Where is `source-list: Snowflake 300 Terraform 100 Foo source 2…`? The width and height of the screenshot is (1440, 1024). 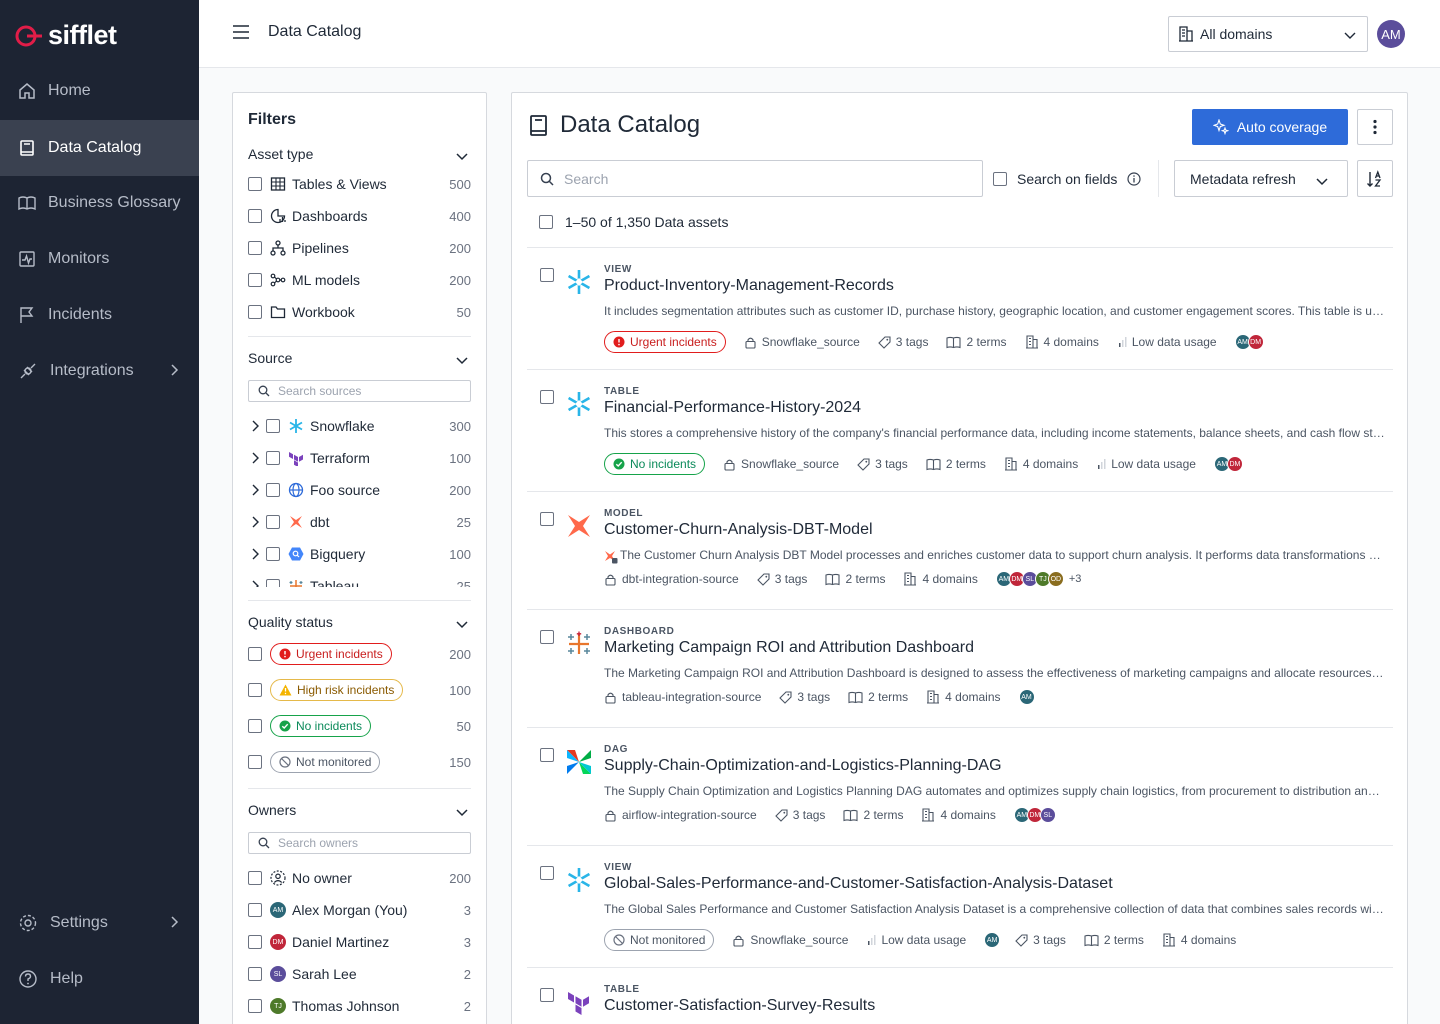 source-list: Snowflake 300 Terraform 100 Foo source 2… is located at coordinates (359, 499).